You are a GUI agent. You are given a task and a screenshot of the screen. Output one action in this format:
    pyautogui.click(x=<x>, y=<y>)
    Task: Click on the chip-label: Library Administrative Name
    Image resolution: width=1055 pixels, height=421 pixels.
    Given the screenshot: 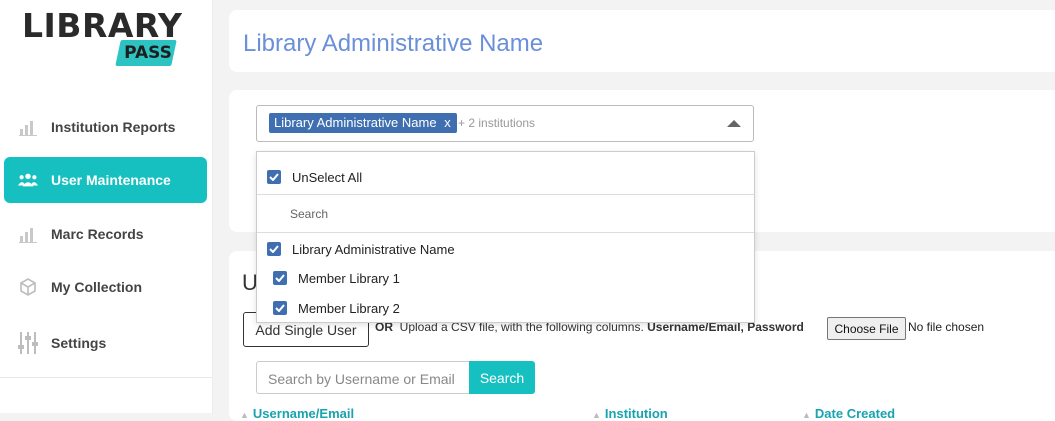 What is the action you would take?
    pyautogui.click(x=355, y=122)
    